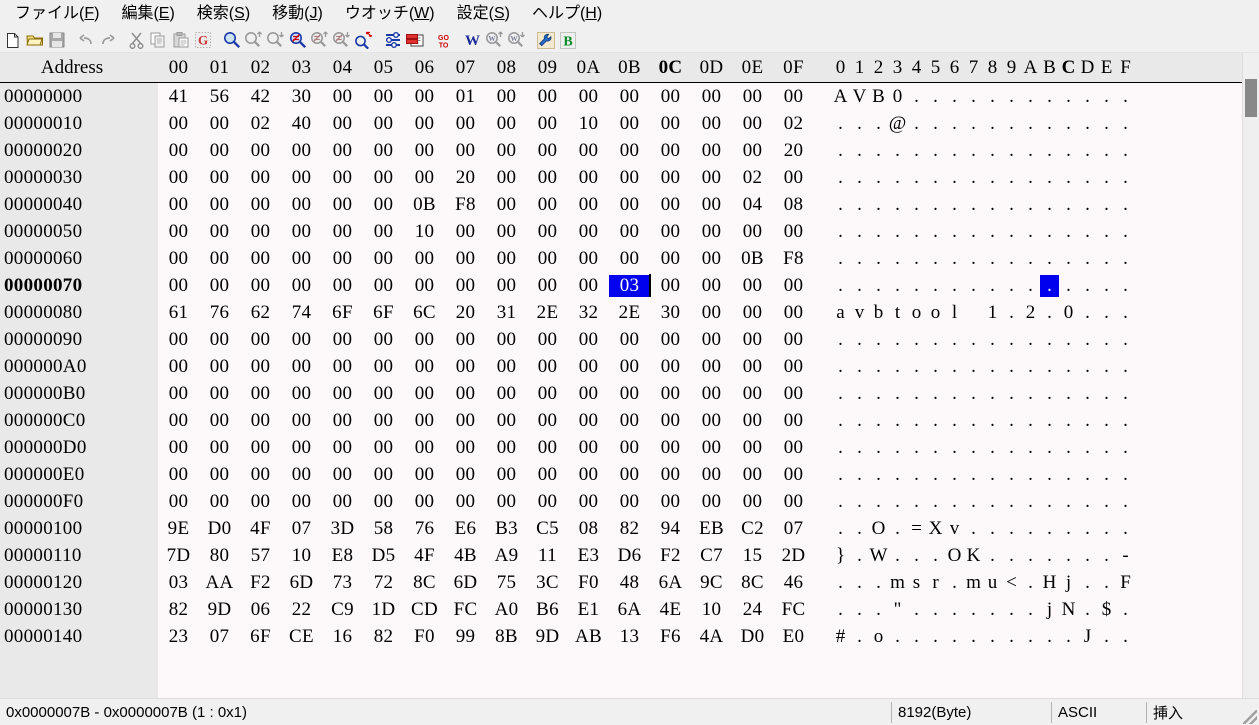 This screenshot has height=725, width=1259. I want to click on menu-item-6: ヘルプ(H), so click(567, 14).